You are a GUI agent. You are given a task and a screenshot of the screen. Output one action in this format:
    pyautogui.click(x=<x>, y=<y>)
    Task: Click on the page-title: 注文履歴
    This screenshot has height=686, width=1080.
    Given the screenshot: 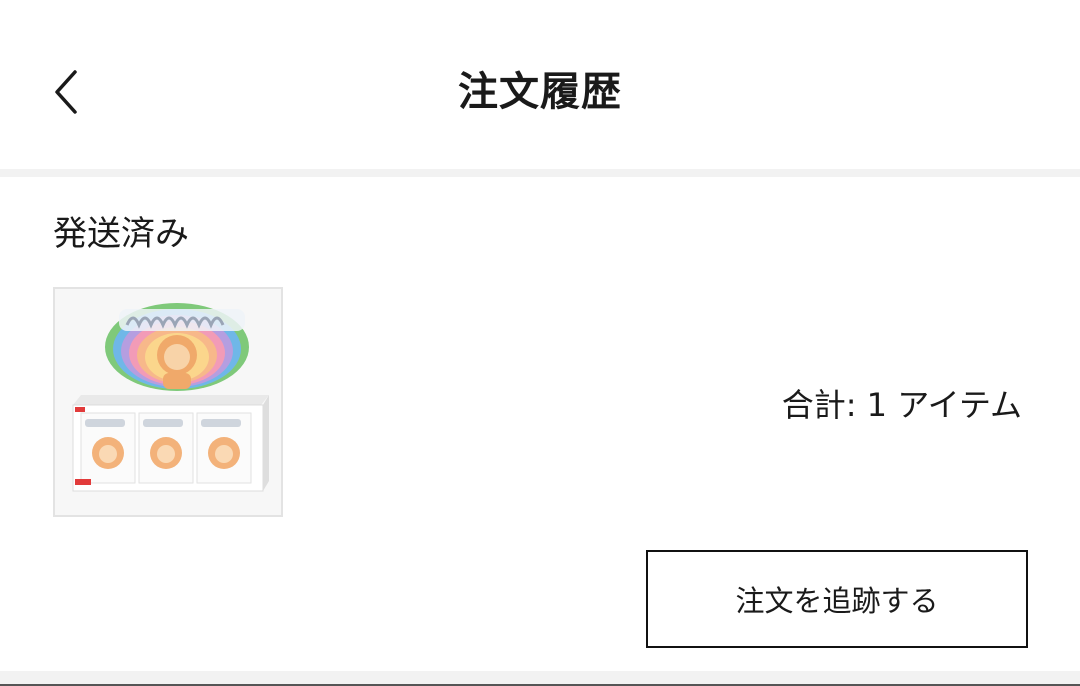 What is the action you would take?
    pyautogui.click(x=540, y=92)
    